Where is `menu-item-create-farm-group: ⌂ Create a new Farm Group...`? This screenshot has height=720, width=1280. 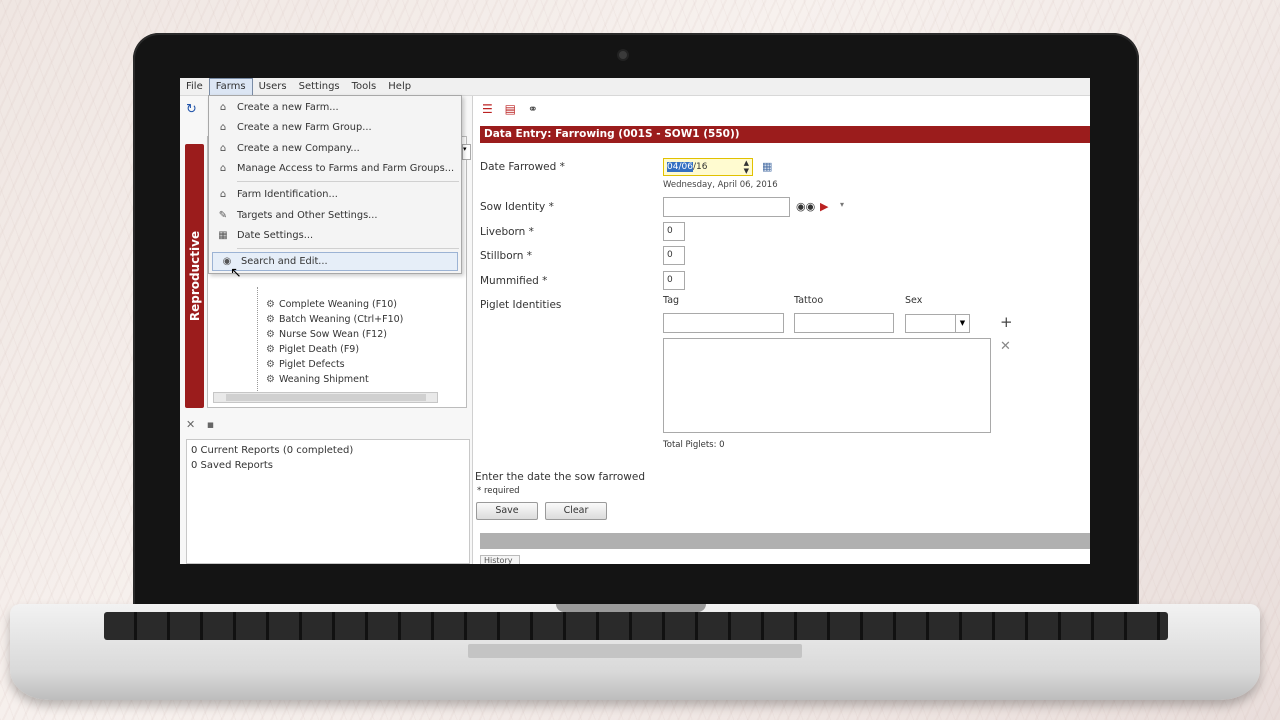
menu-item-create-farm-group: ⌂ Create a new Farm Group... is located at coordinates (335, 127).